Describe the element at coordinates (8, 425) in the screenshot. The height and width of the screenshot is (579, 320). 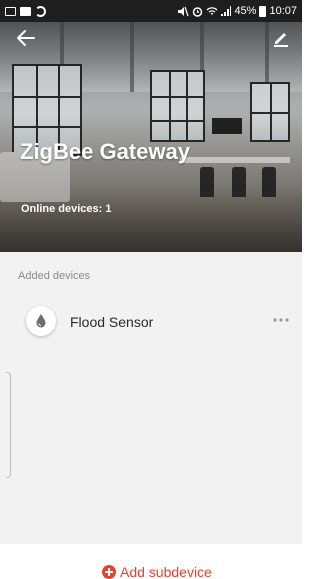
I see `side-panel-handle` at that location.